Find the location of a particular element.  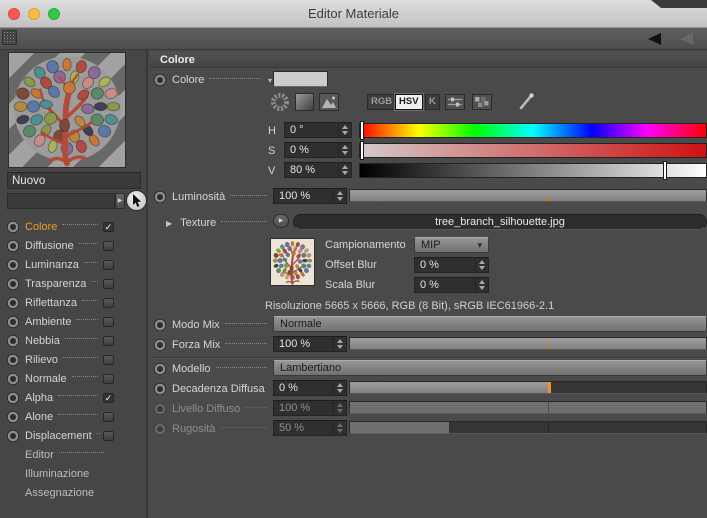

drag-handle-icon is located at coordinates (9, 37).